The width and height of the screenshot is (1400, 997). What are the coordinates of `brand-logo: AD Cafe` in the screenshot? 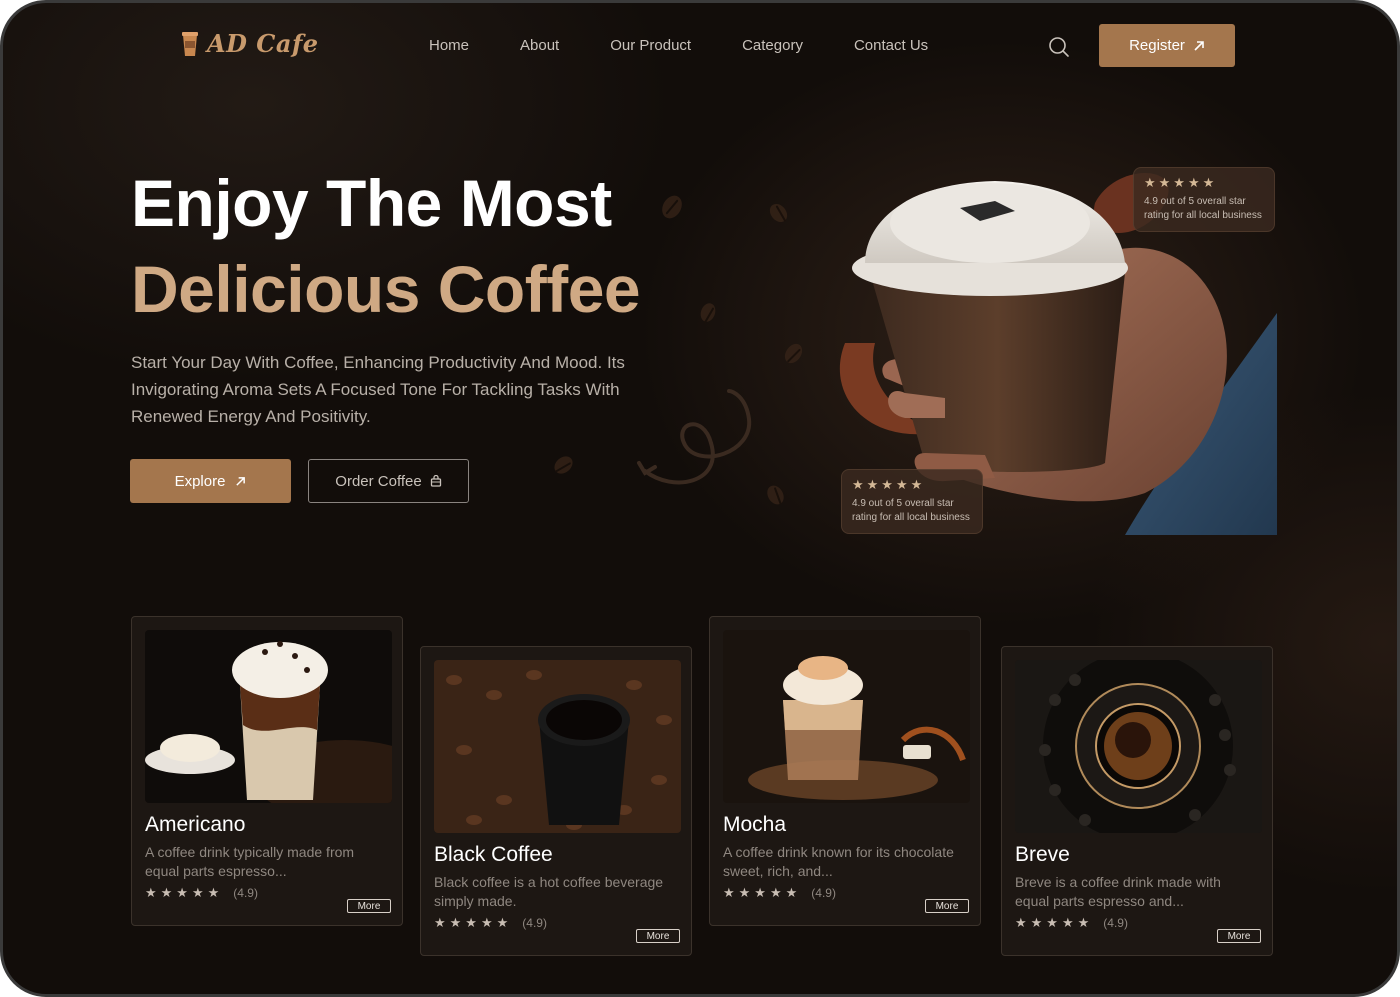 It's located at (250, 43).